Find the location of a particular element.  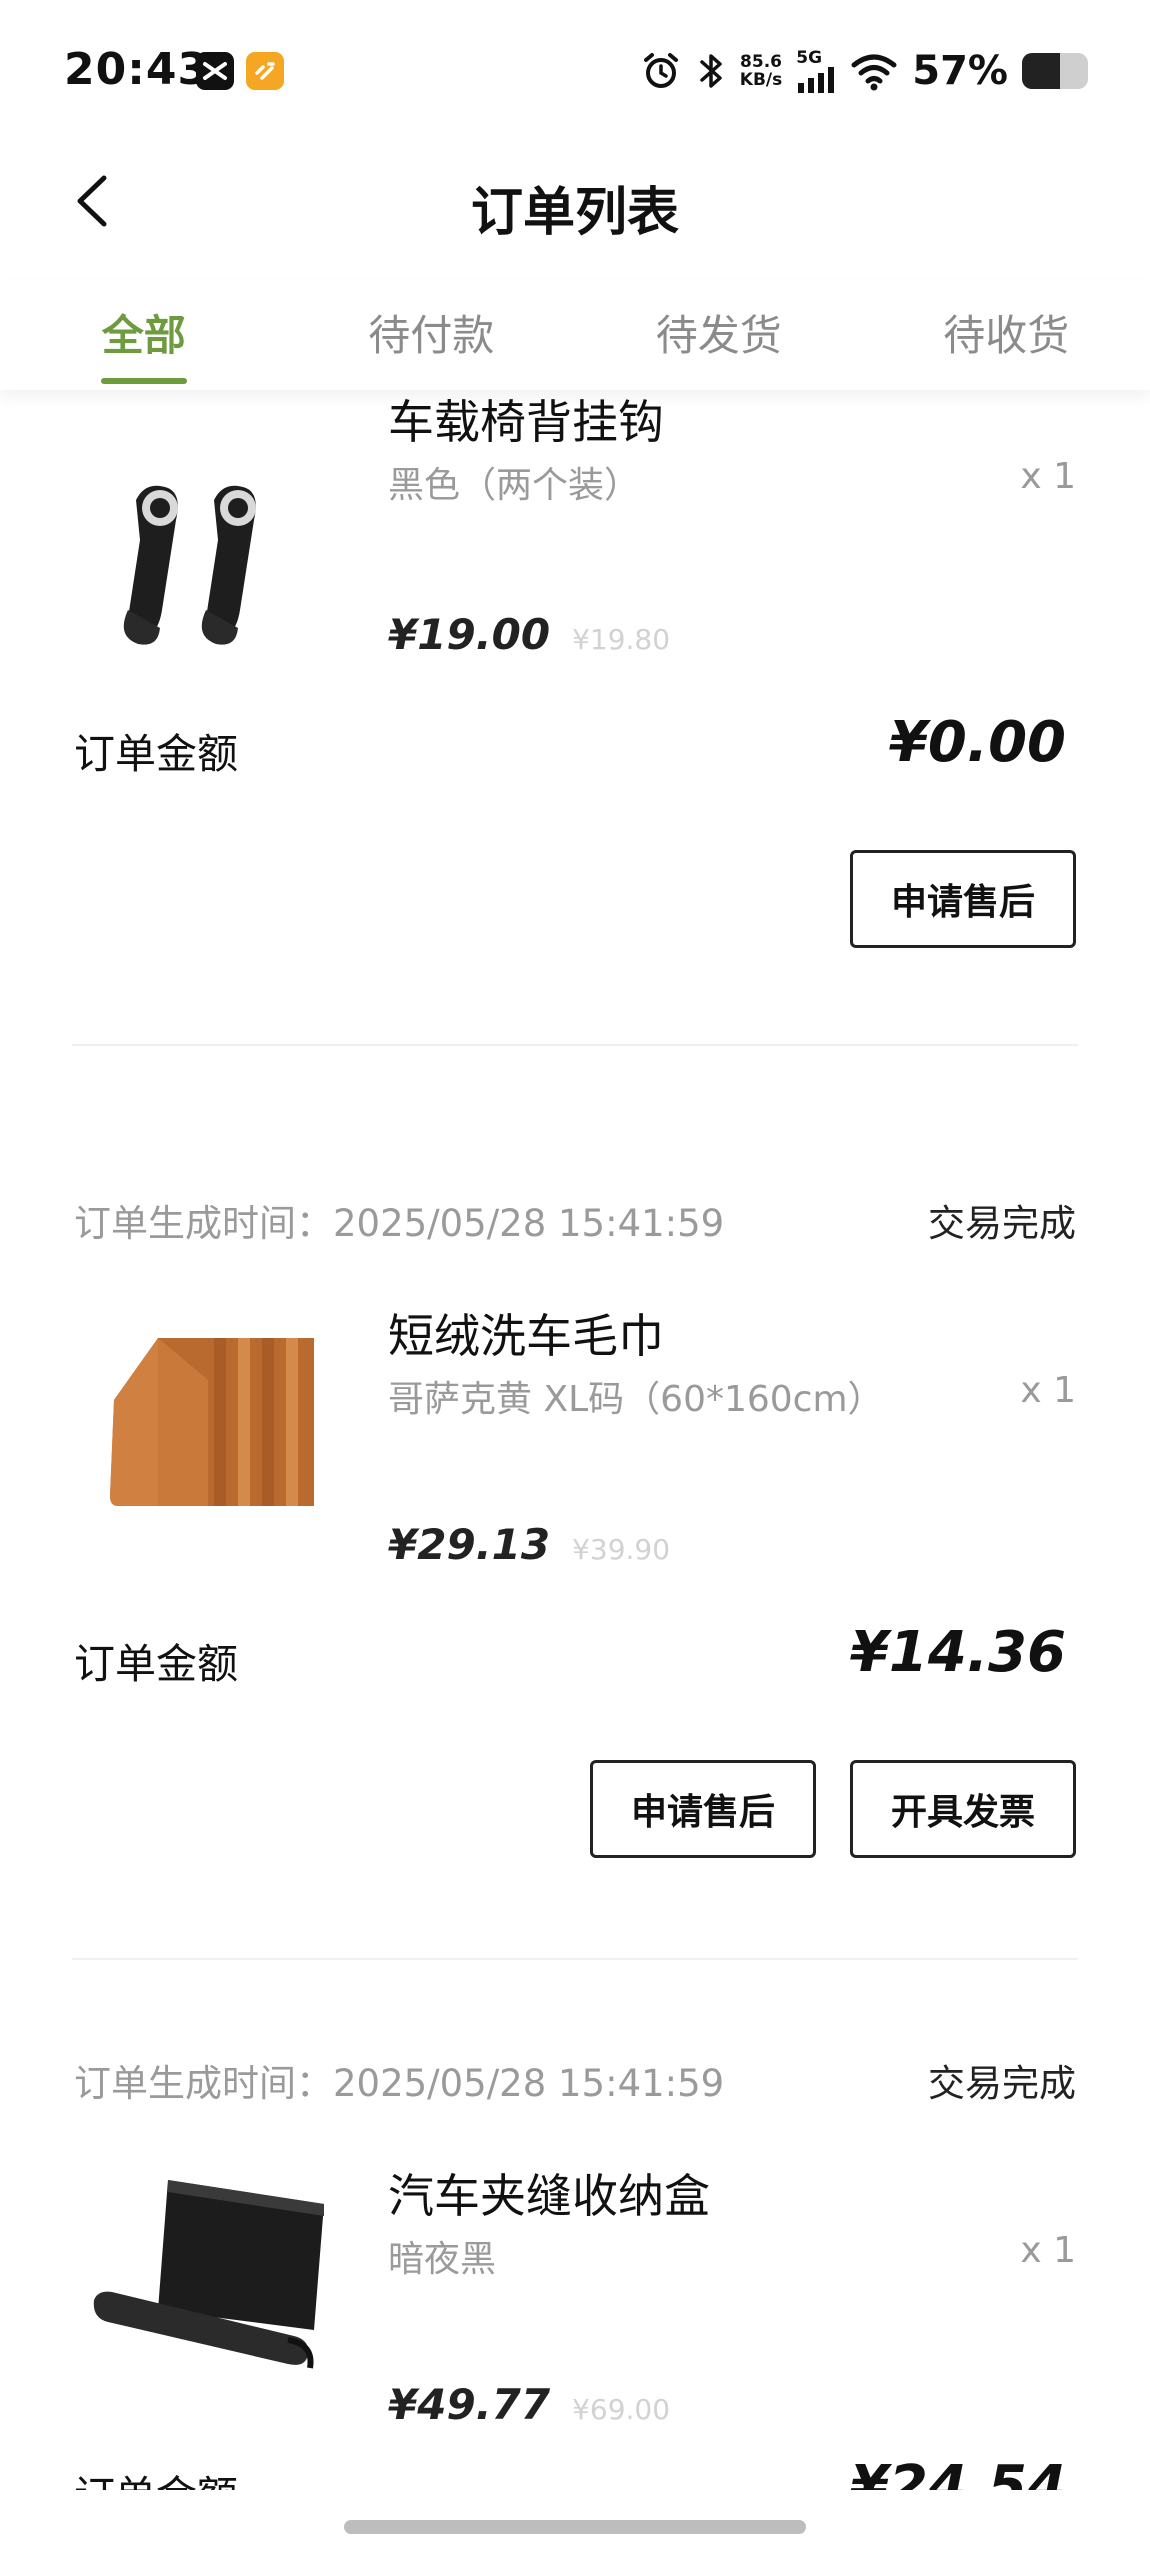

product-price: ¥19.00 is located at coordinates (469, 634).